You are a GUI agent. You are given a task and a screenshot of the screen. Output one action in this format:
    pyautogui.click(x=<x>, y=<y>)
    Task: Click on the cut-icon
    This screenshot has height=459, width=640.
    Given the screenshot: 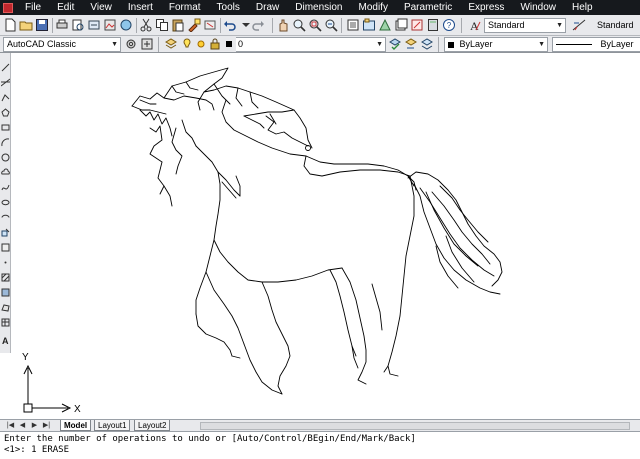 What is the action you would take?
    pyautogui.click(x=146, y=25)
    